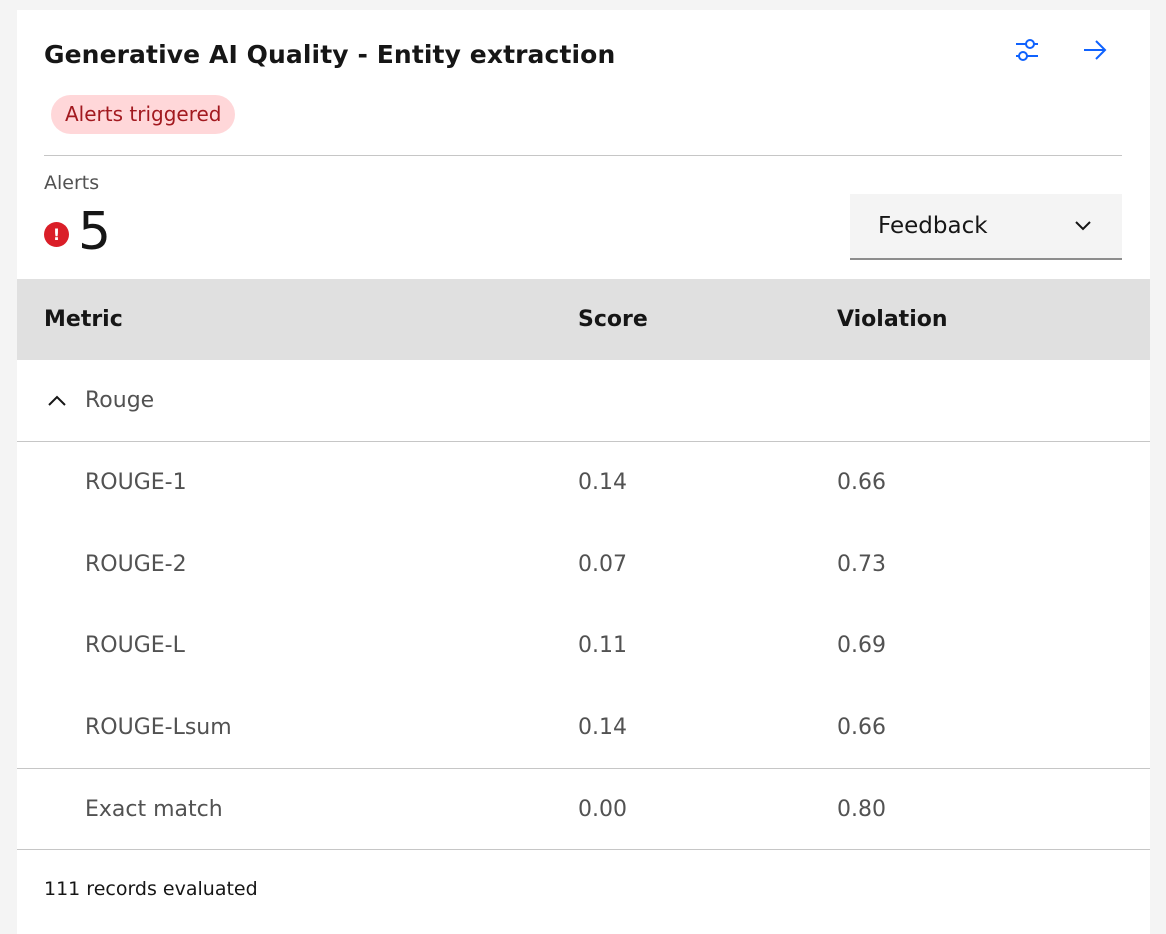 This screenshot has height=934, width=1166. I want to click on metric-cell: ROUGE-1, so click(136, 482).